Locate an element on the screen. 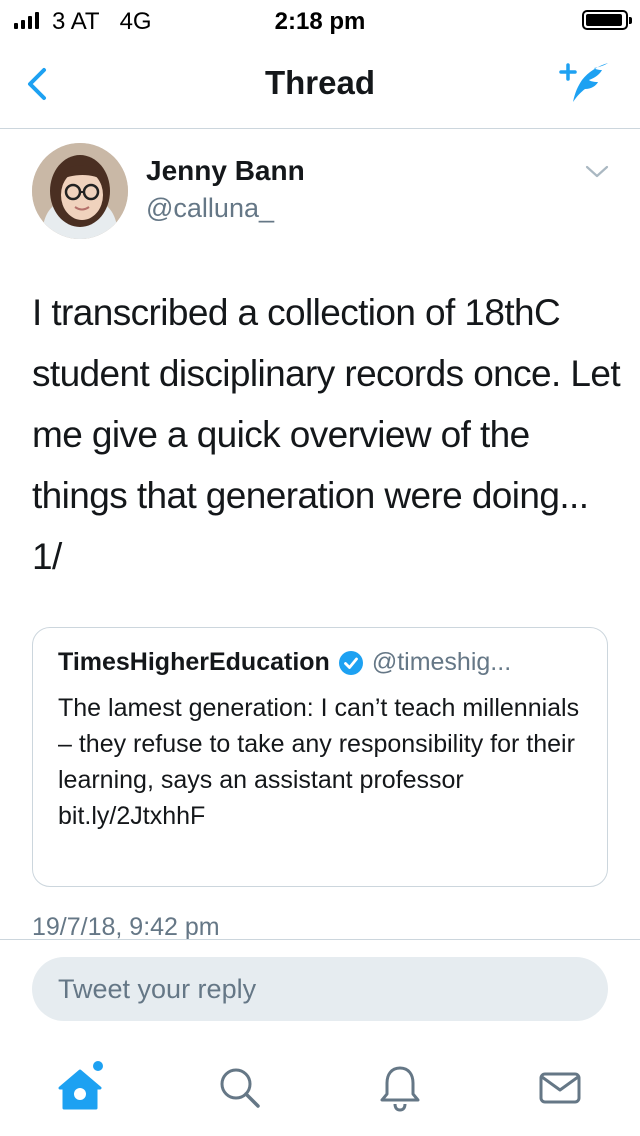 This screenshot has height=1136, width=640. home-icon is located at coordinates (80, 1085).